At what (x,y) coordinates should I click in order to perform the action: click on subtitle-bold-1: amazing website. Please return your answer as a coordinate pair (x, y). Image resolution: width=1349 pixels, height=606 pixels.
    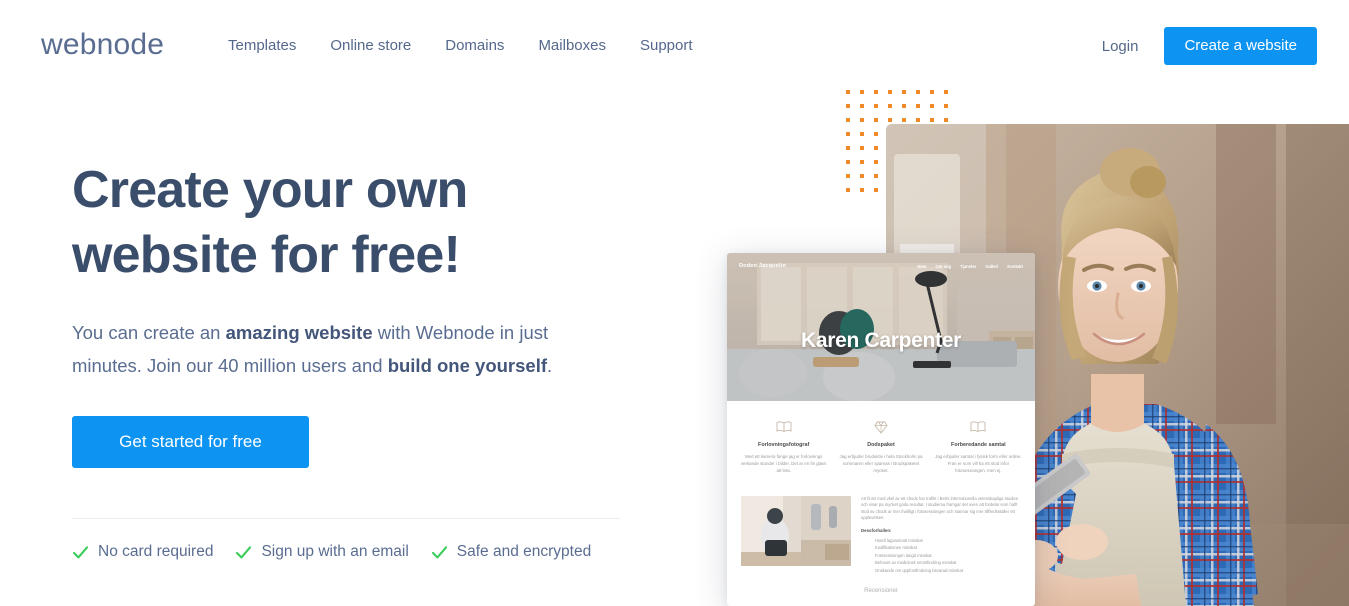
    Looking at the image, I should click on (299, 332).